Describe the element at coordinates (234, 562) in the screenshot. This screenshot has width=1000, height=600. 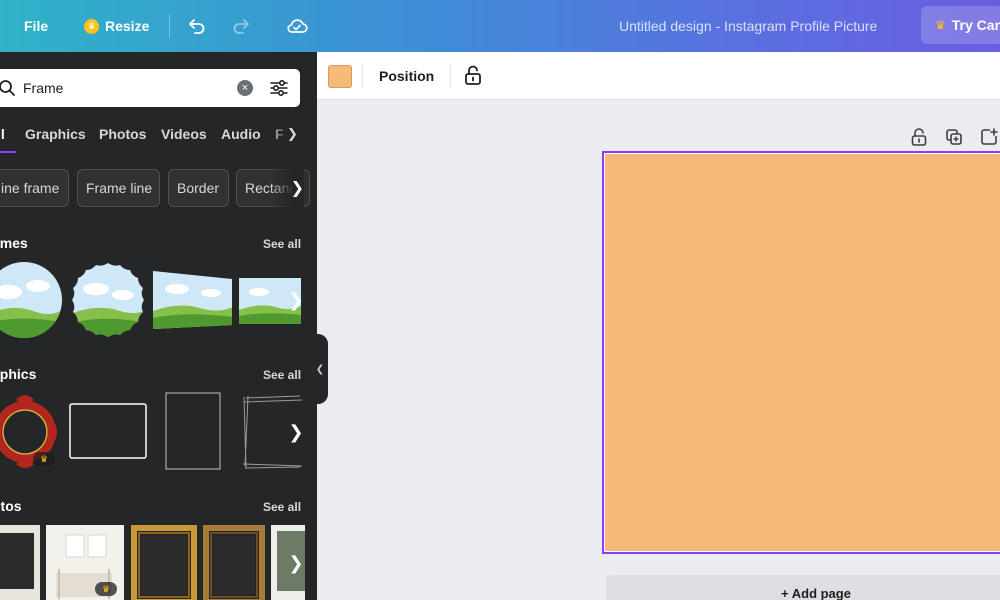
I see `bronze-frame-photo-thumbnail` at that location.